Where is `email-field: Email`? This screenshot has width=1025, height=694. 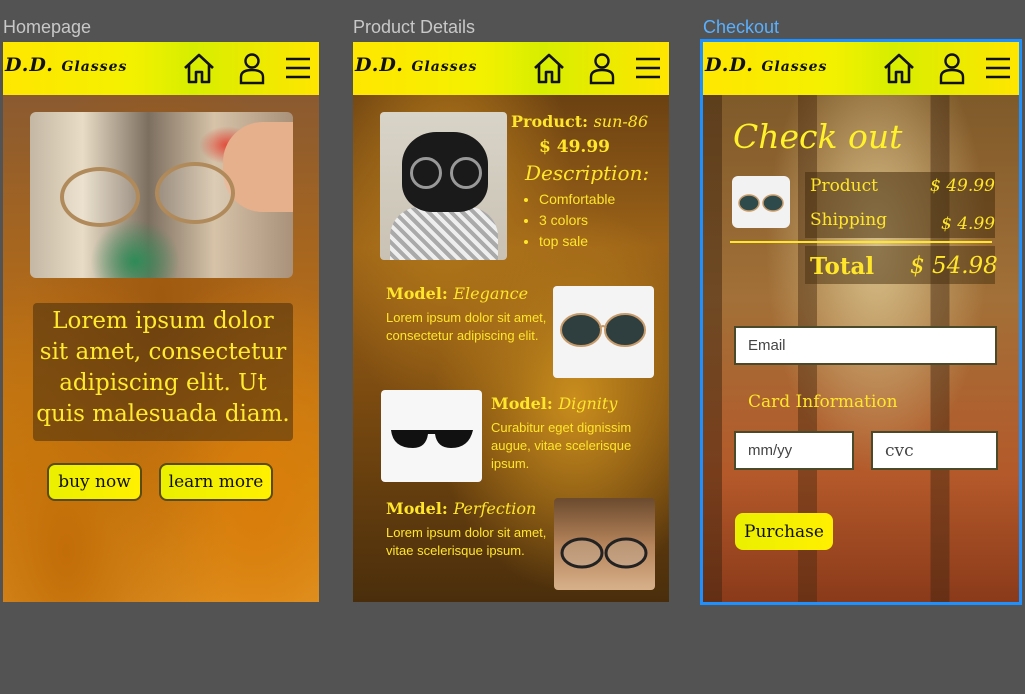
email-field: Email is located at coordinates (865, 345).